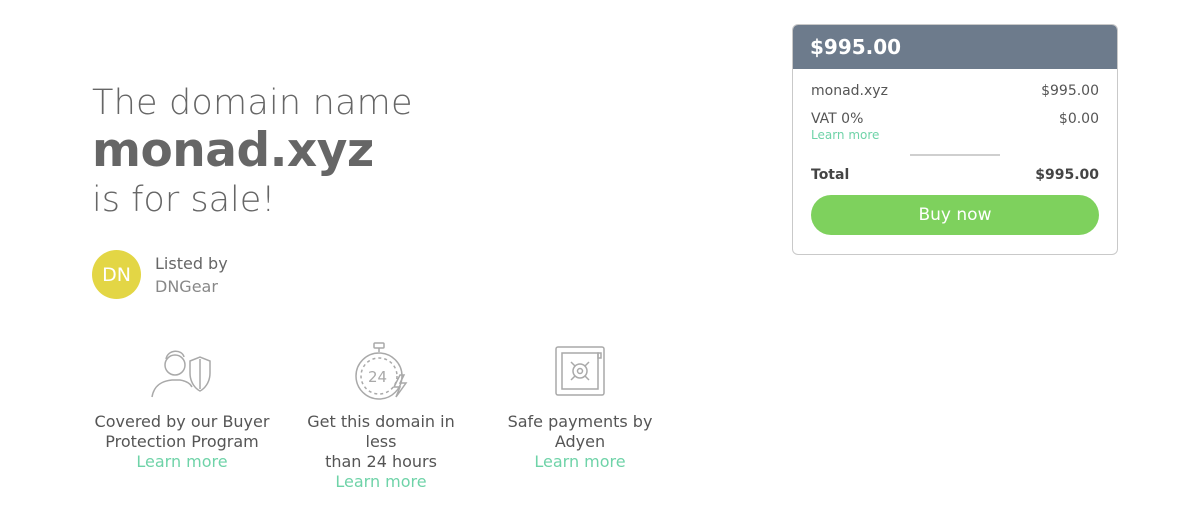 The image size is (1200, 528). I want to click on seller-name: DNGear, so click(191, 286).